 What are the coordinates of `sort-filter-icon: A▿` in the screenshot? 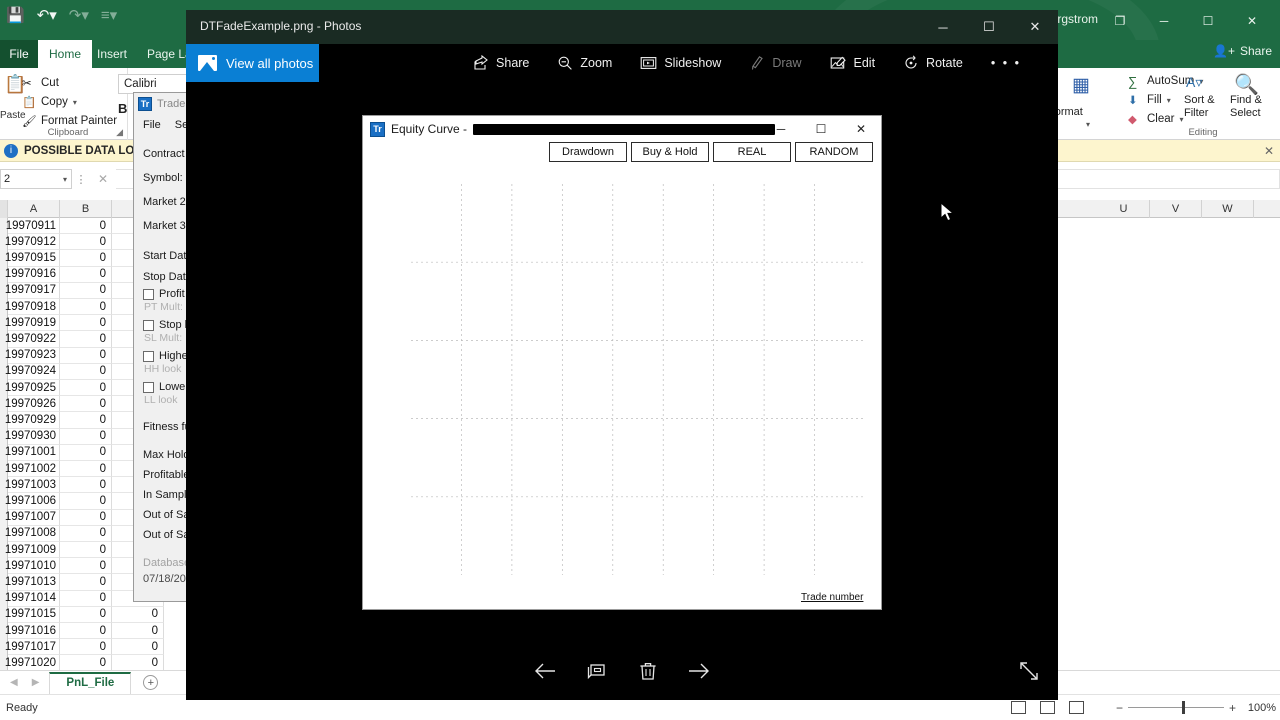 It's located at (1194, 82).